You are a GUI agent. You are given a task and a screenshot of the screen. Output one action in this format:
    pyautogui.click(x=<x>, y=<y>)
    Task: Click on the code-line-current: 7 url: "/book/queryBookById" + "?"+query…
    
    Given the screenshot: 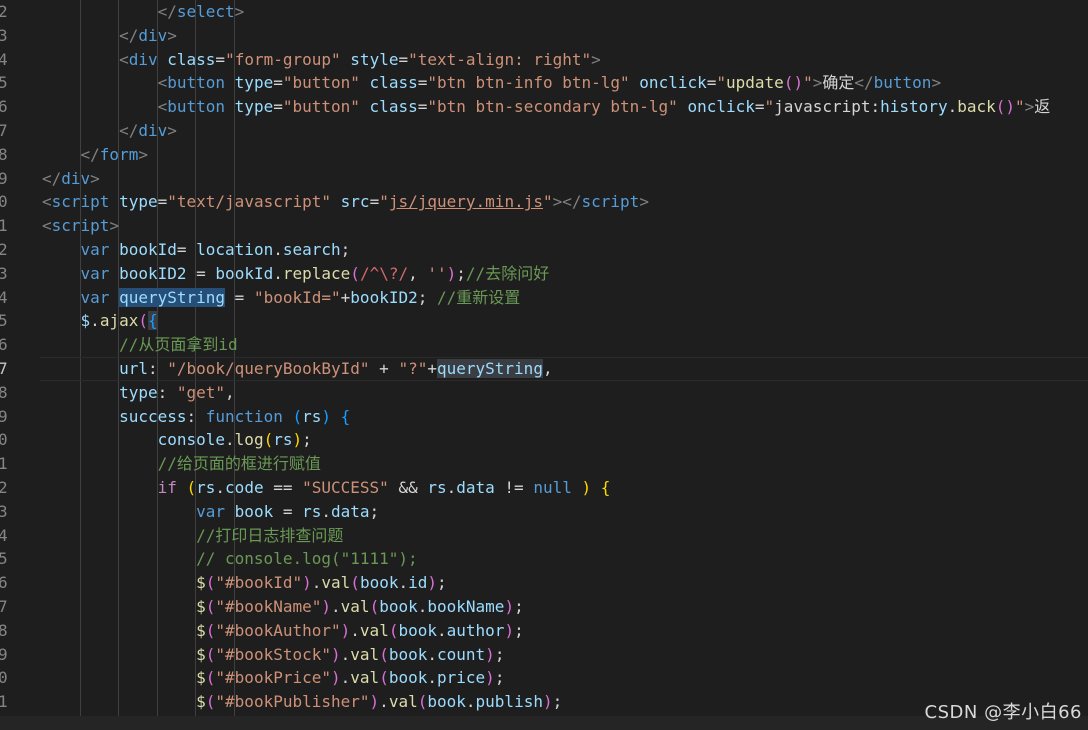 What is the action you would take?
    pyautogui.click(x=544, y=369)
    